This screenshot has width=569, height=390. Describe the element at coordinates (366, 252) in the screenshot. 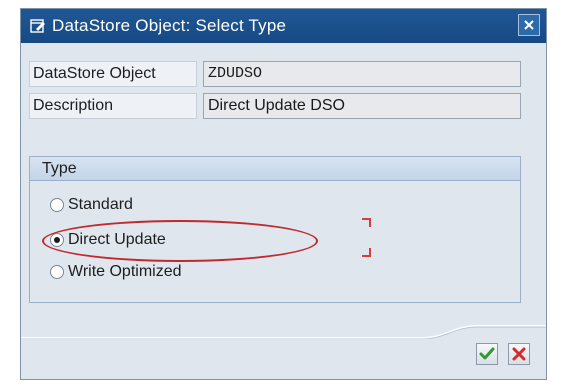

I see `focus-corner-bottom` at that location.